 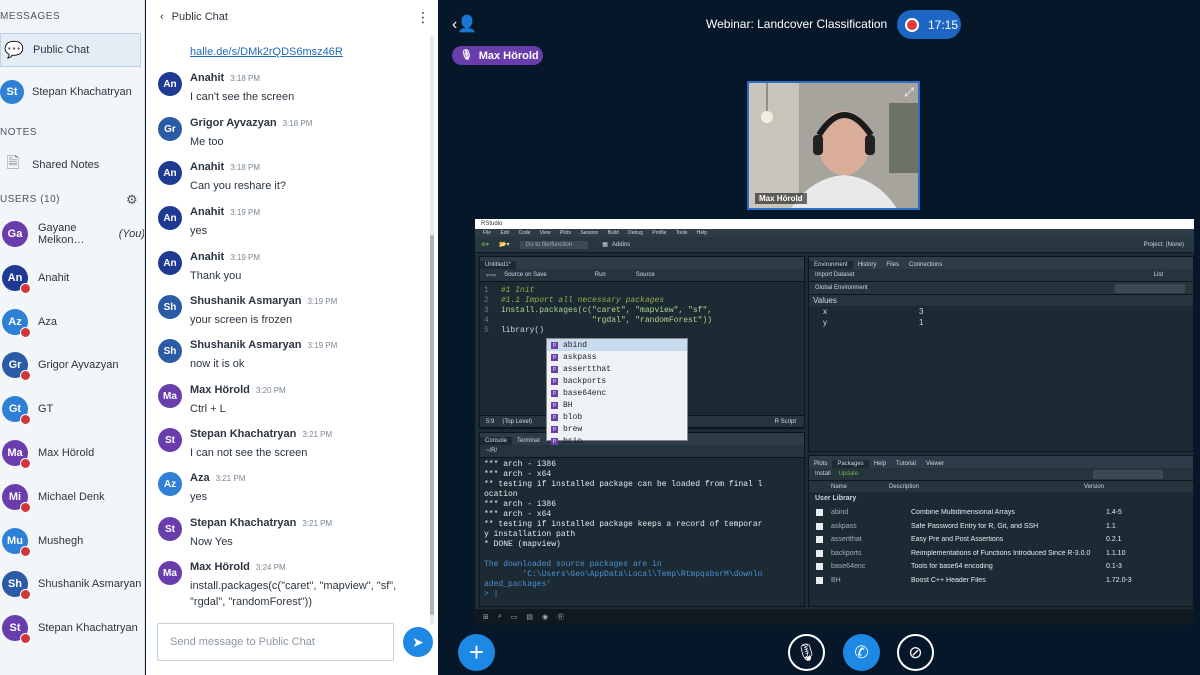 What do you see at coordinates (820, 464) in the screenshot?
I see `pane-tab: Plots` at bounding box center [820, 464].